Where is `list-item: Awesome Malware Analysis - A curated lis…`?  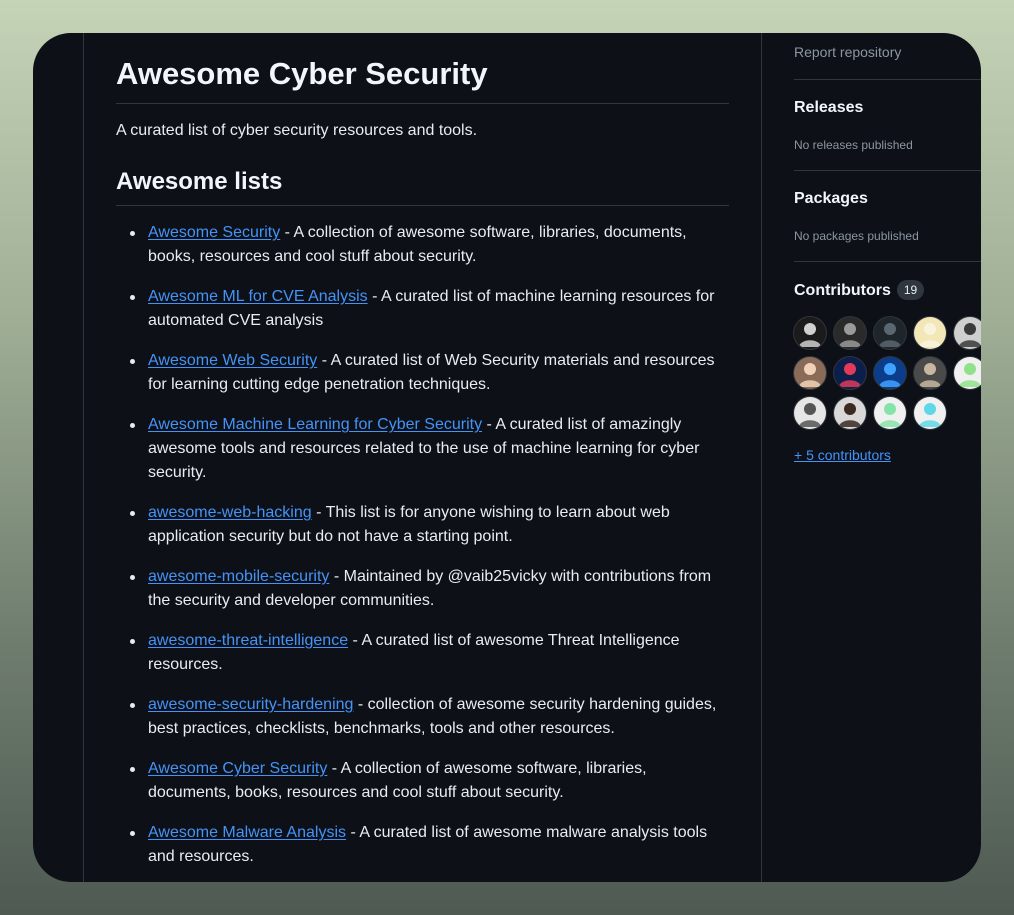 list-item: Awesome Malware Analysis - A curated lis… is located at coordinates (429, 845).